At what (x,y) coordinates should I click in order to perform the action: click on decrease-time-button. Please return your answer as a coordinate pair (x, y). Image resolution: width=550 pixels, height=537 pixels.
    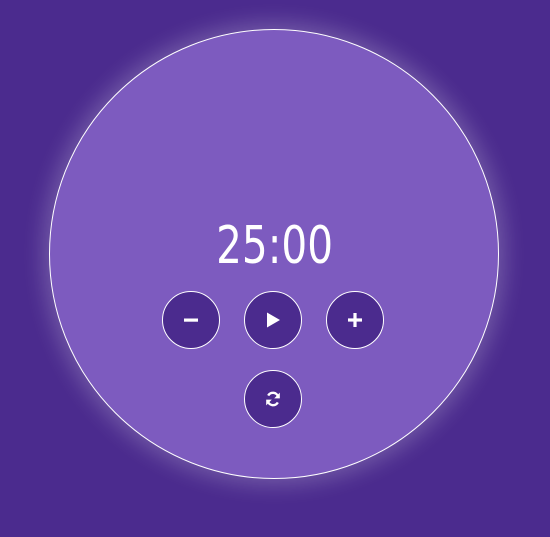
    Looking at the image, I should click on (191, 320).